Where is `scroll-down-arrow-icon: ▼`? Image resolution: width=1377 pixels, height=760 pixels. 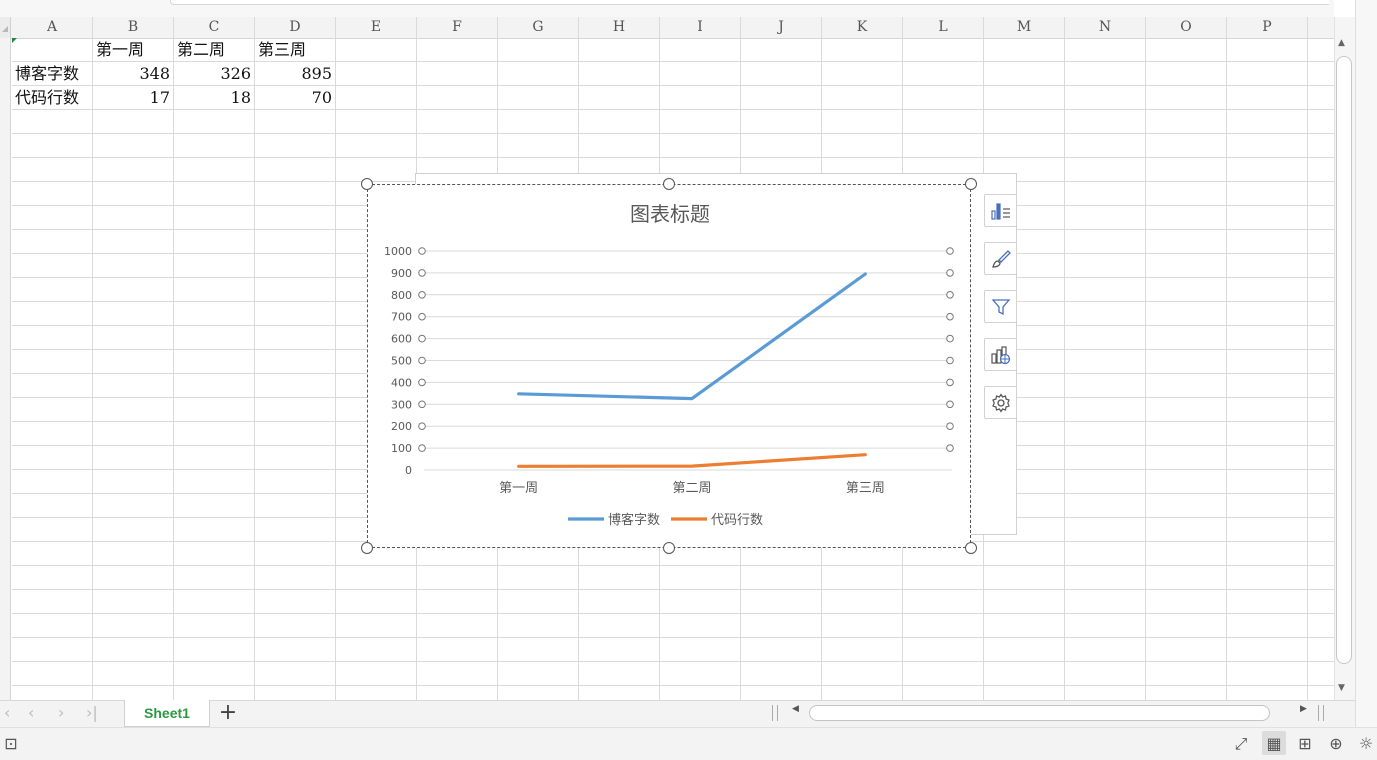 scroll-down-arrow-icon: ▼ is located at coordinates (1341, 688).